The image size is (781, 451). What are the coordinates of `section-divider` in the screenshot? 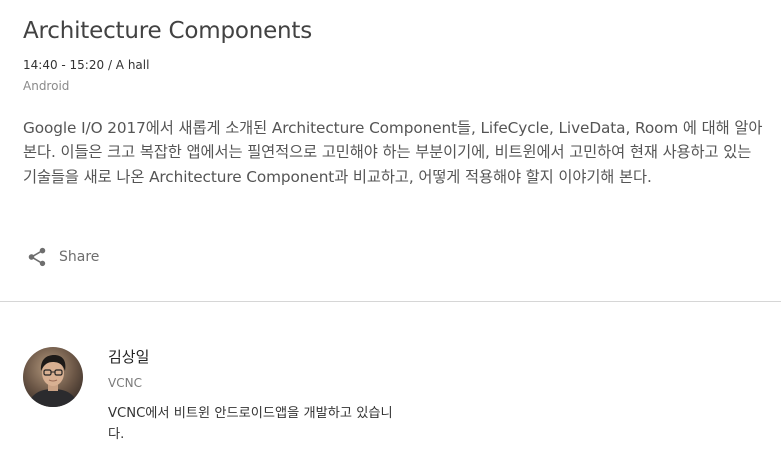 It's located at (390, 301).